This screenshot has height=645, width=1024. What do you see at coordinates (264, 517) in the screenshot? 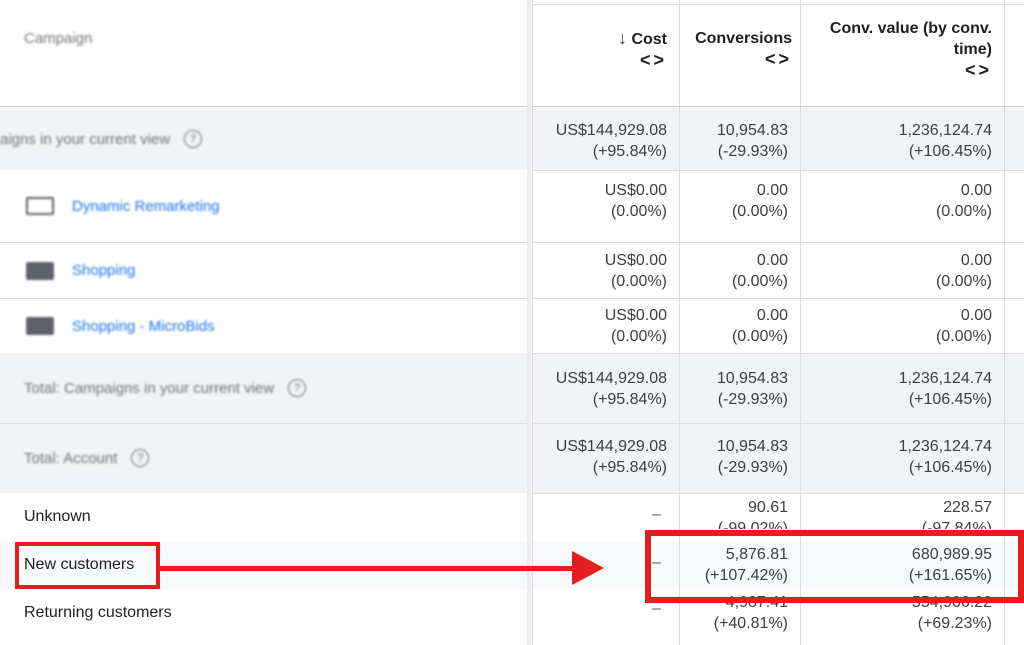
I see `segment-row-unknown: Unknown` at bounding box center [264, 517].